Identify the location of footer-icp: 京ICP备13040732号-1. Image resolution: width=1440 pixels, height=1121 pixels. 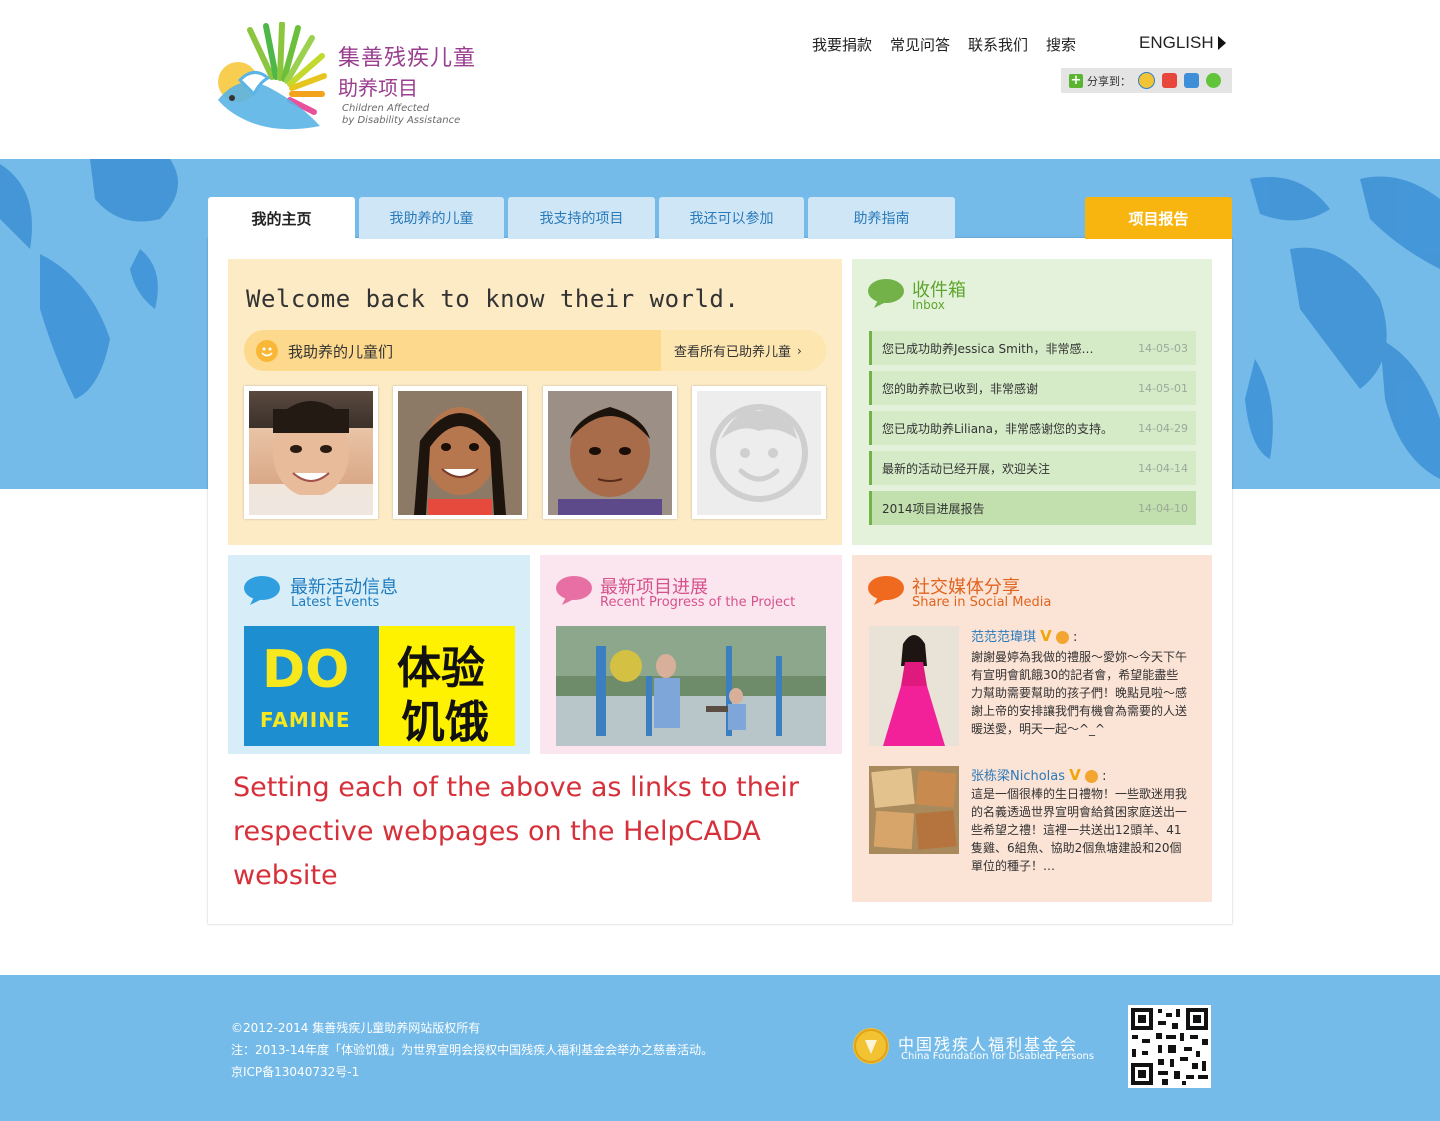
(295, 1071).